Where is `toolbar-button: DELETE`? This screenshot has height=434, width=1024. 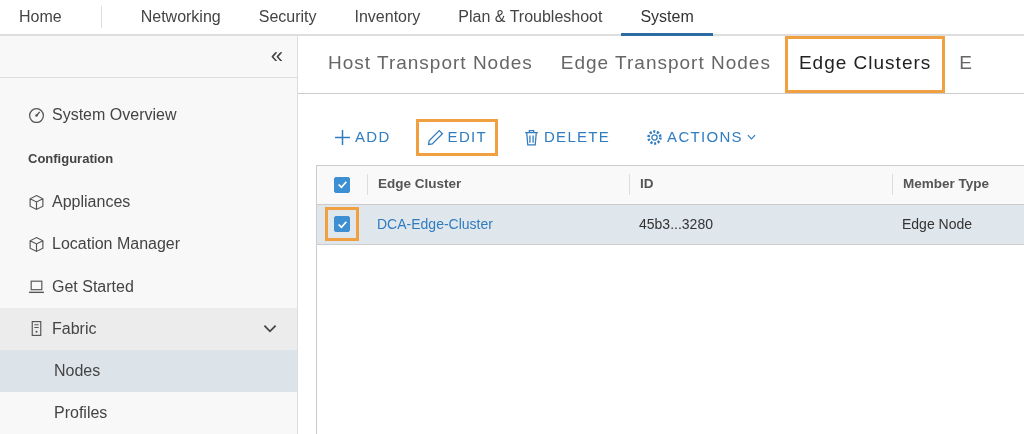 toolbar-button: DELETE is located at coordinates (566, 137).